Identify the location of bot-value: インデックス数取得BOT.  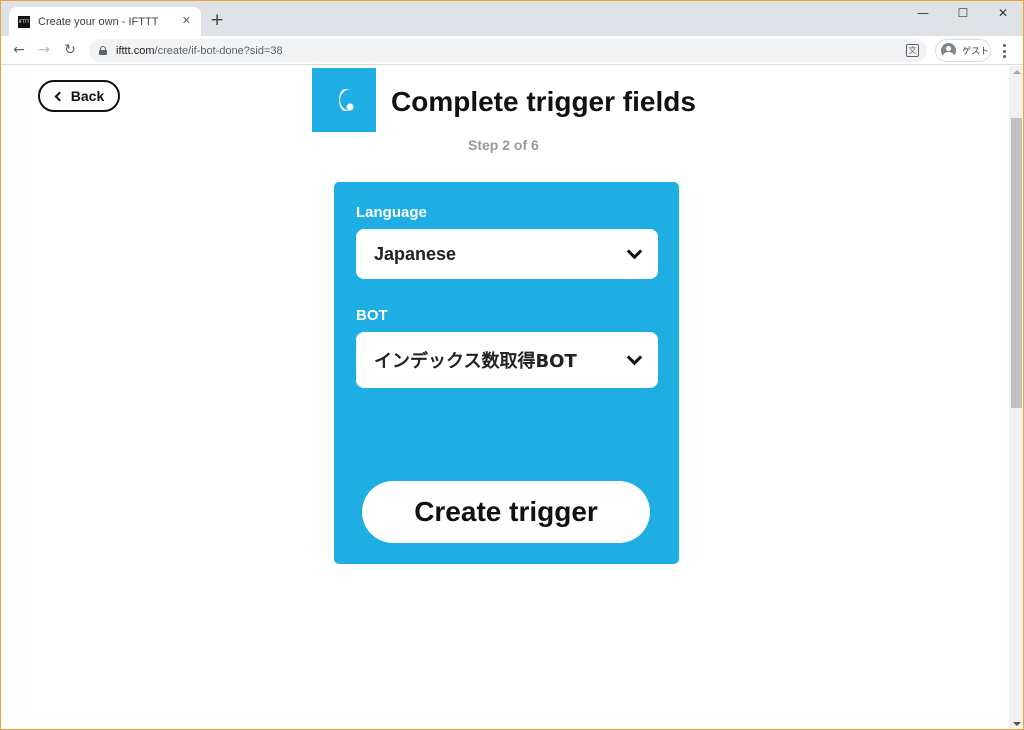
(475, 361).